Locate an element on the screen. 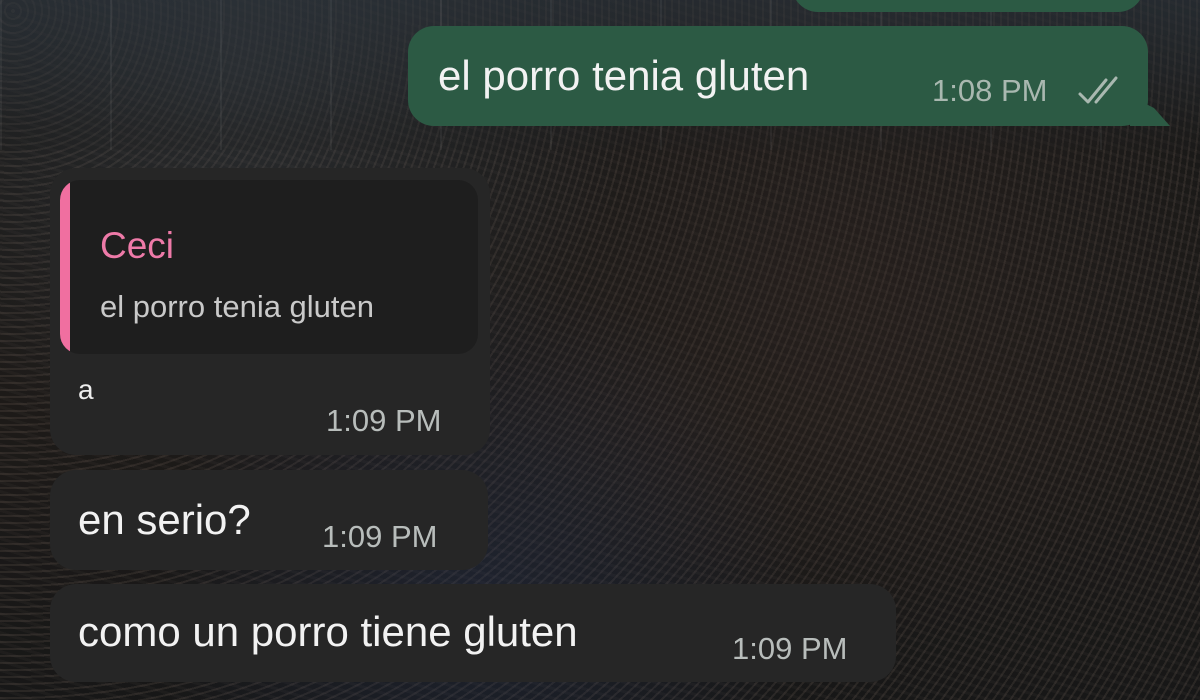 The image size is (1200, 700). message-text: el porro tenia gluten is located at coordinates (624, 75).